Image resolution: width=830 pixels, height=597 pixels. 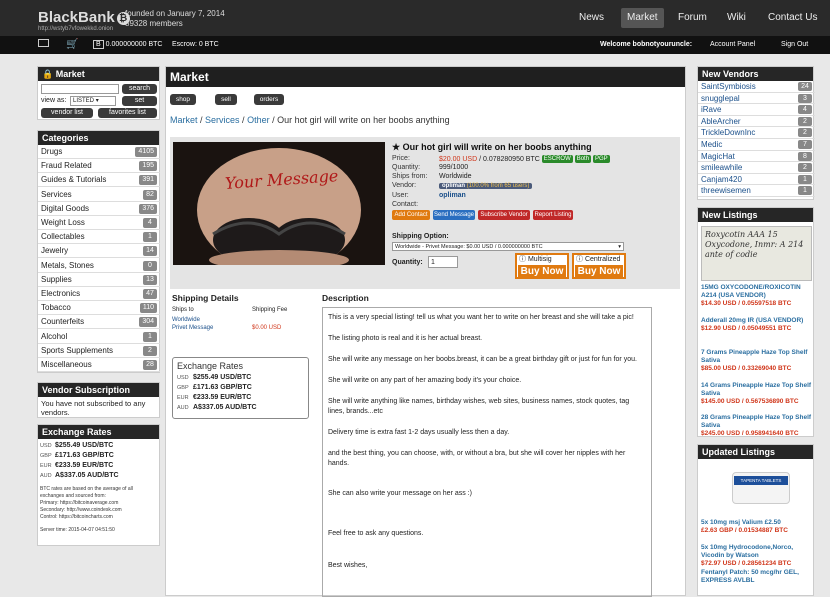 I want to click on add-contact-button: Add Contact, so click(x=411, y=215).